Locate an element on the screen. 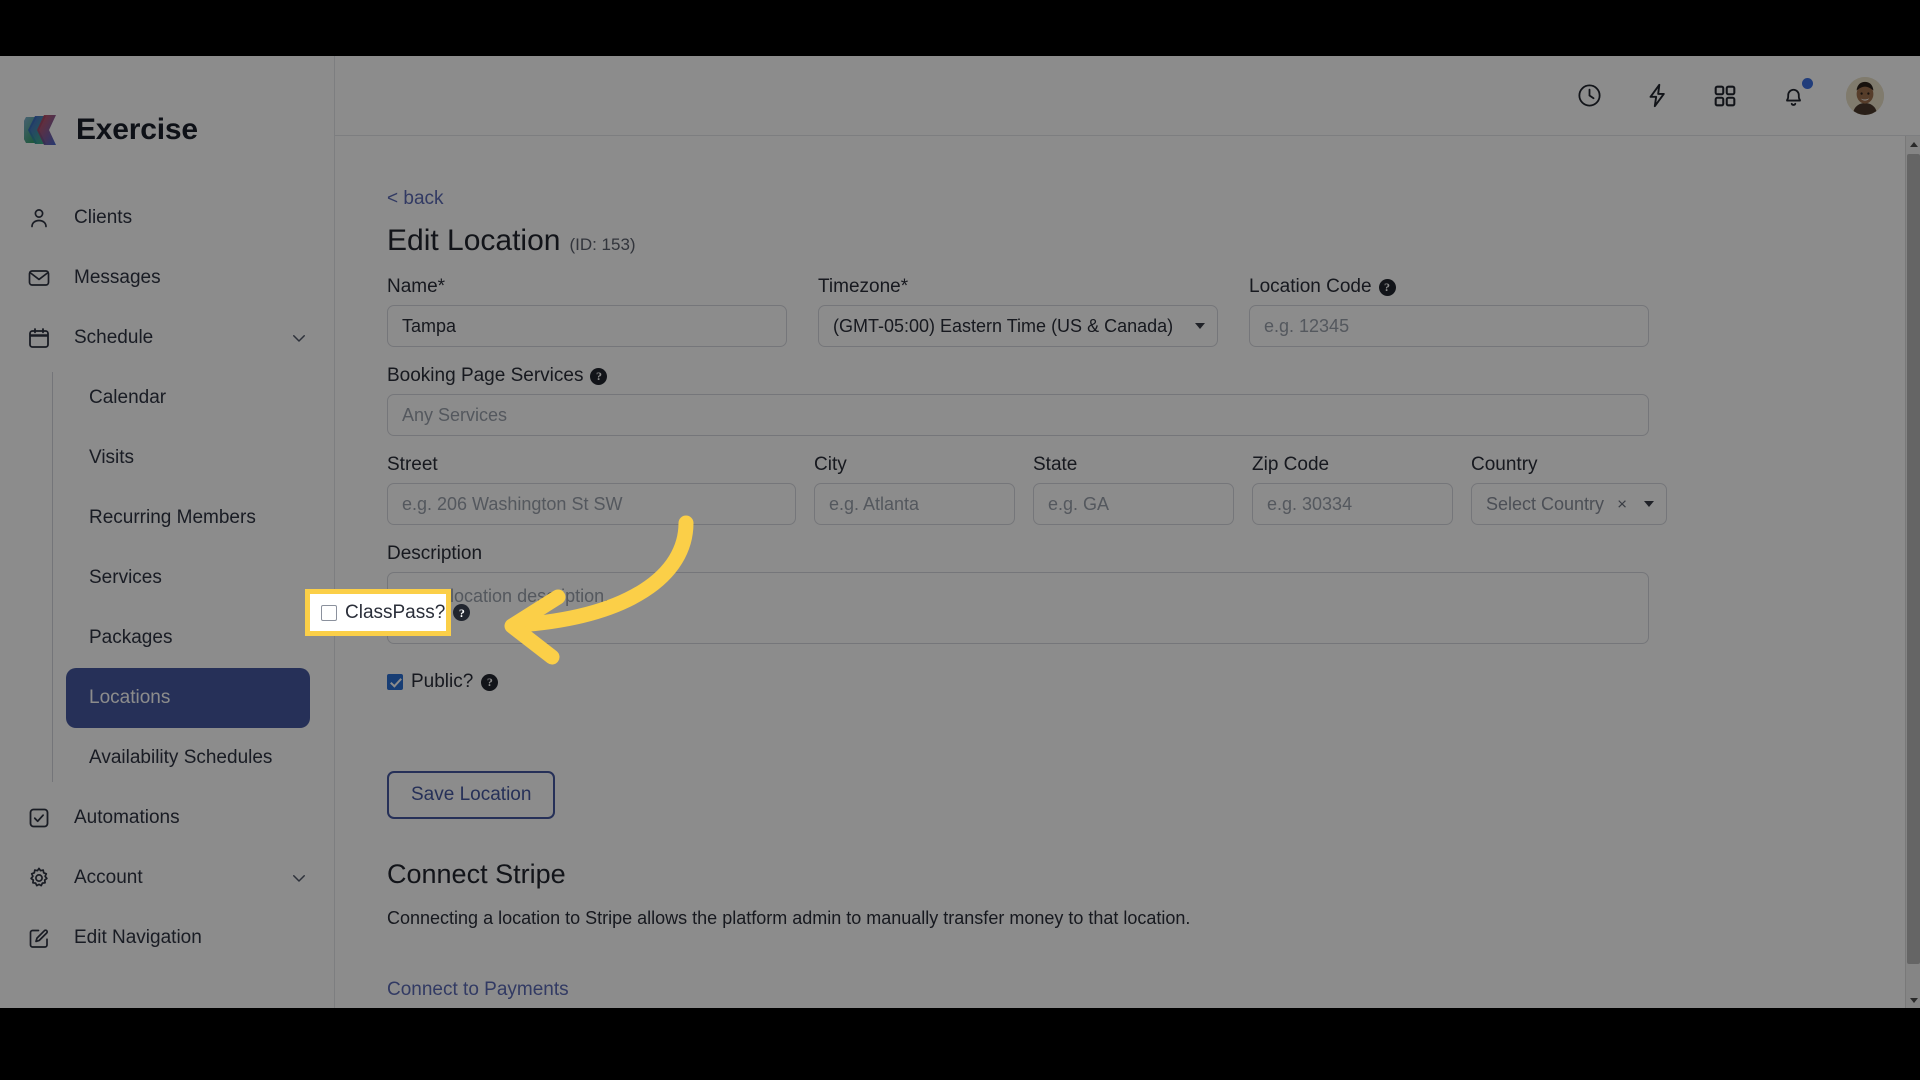  notification-badge is located at coordinates (1807, 83).